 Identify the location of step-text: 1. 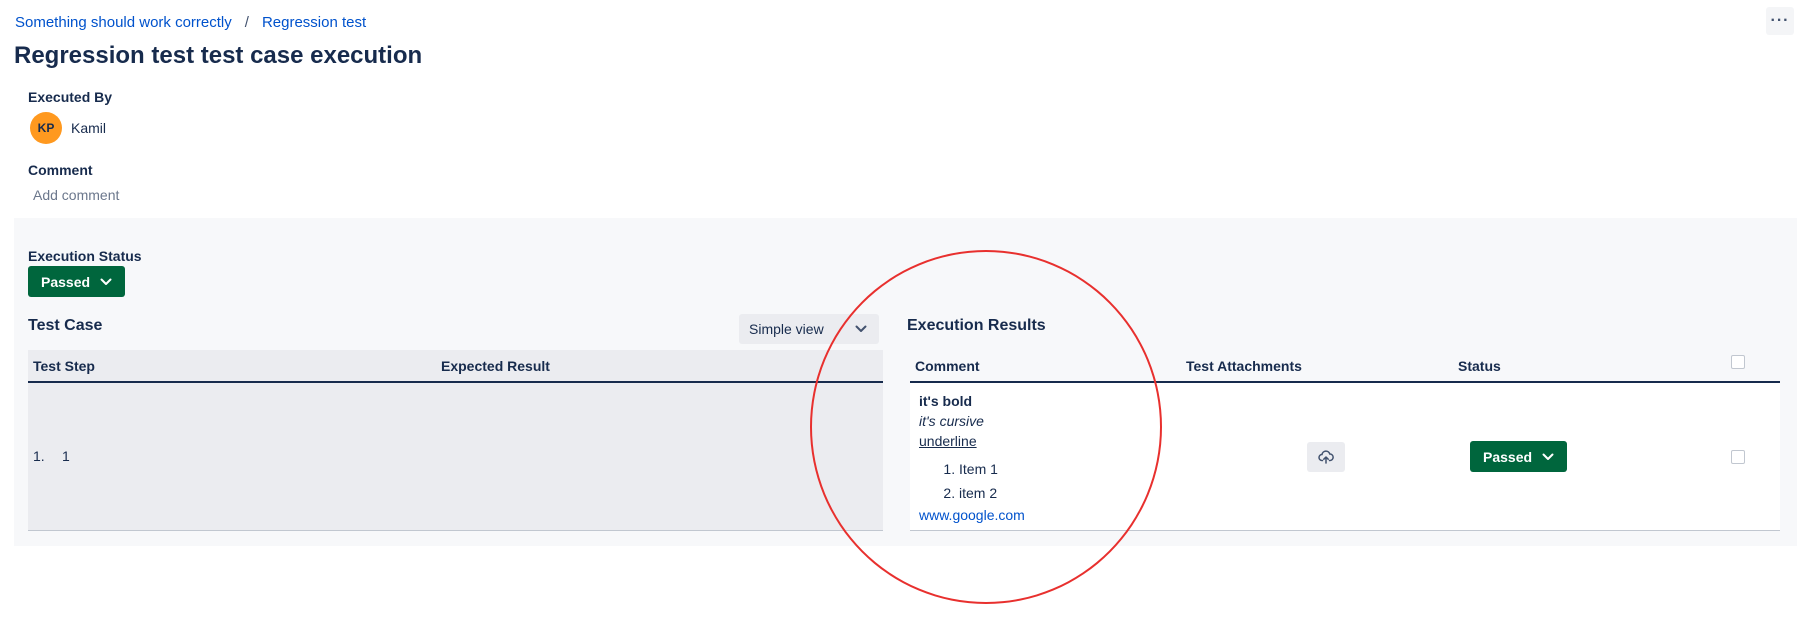
(66, 456).